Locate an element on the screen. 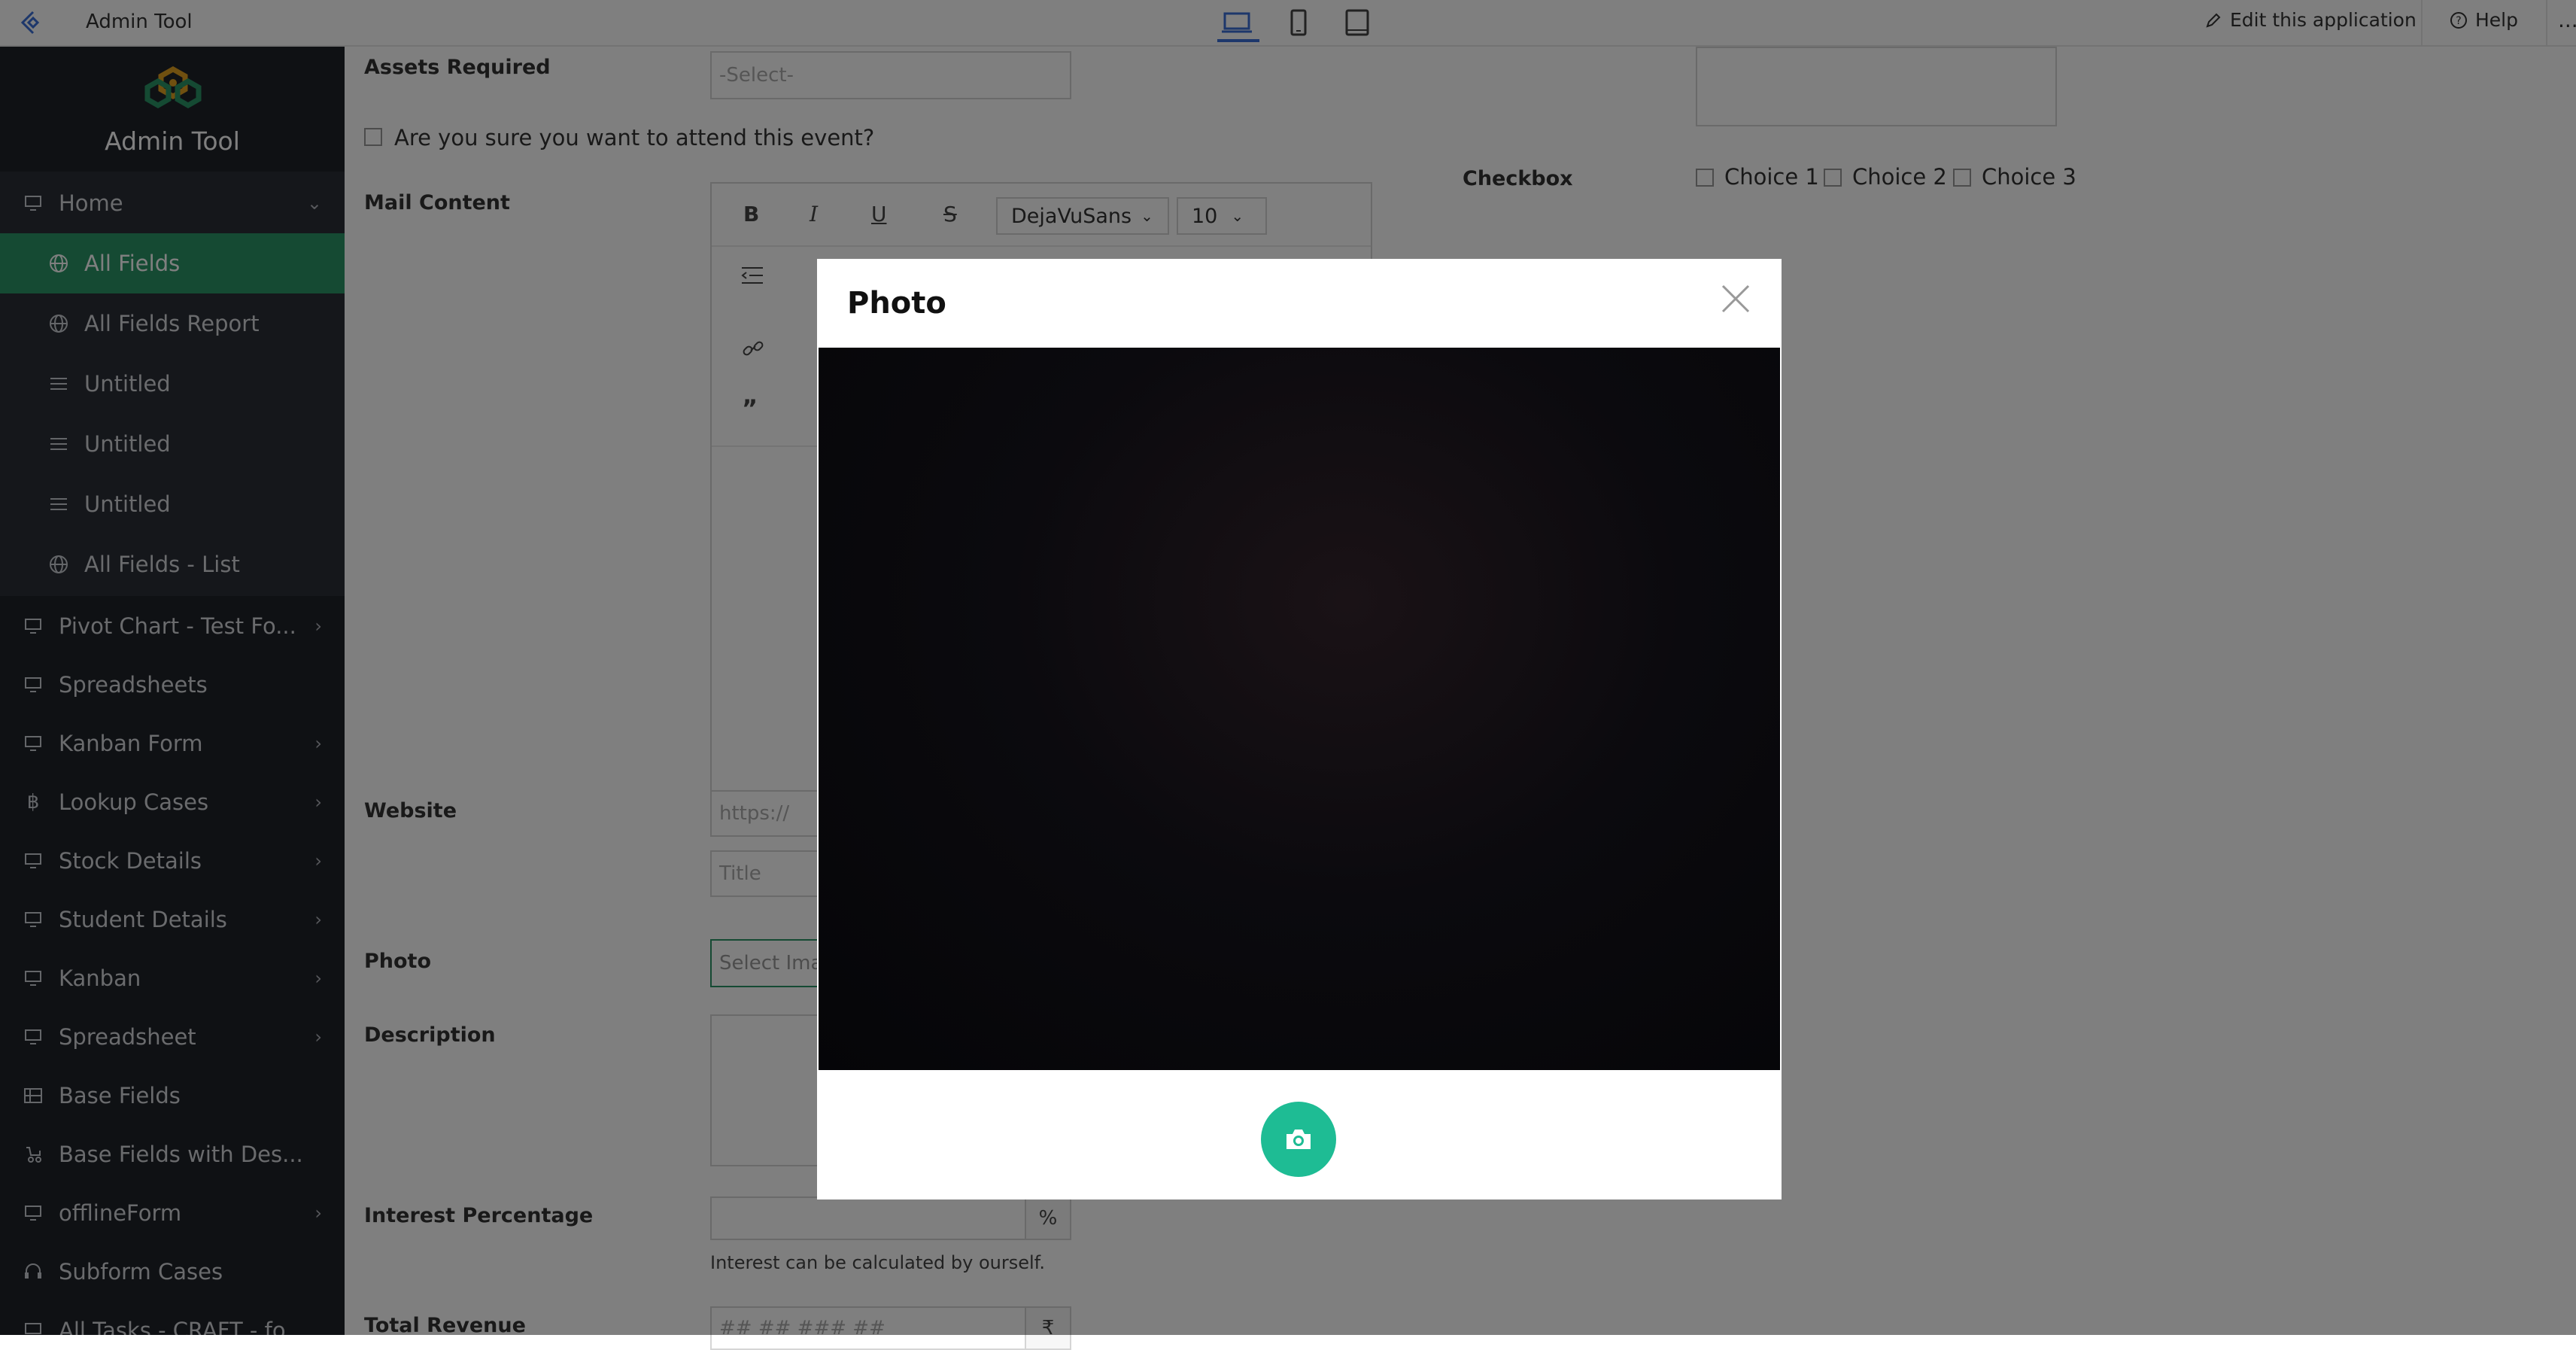 This screenshot has height=1350, width=2576. modal-title: Photo is located at coordinates (896, 303).